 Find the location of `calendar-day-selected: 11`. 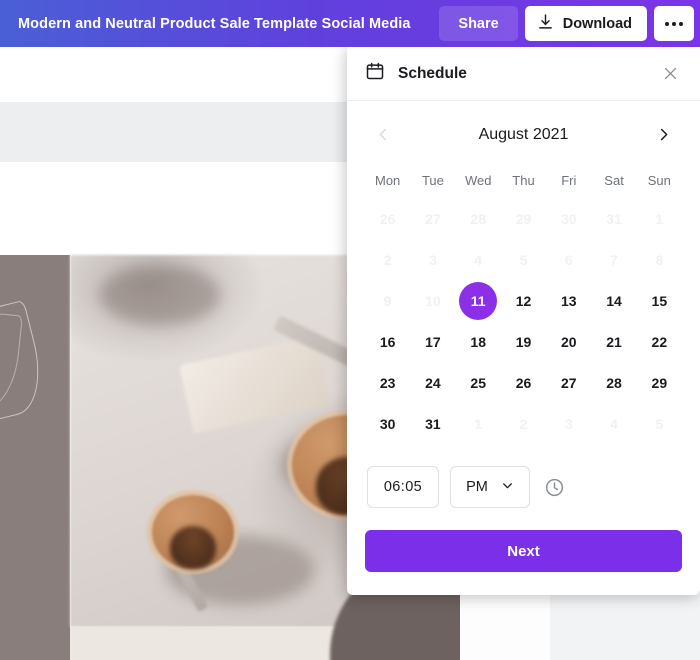

calendar-day-selected: 11 is located at coordinates (478, 300).